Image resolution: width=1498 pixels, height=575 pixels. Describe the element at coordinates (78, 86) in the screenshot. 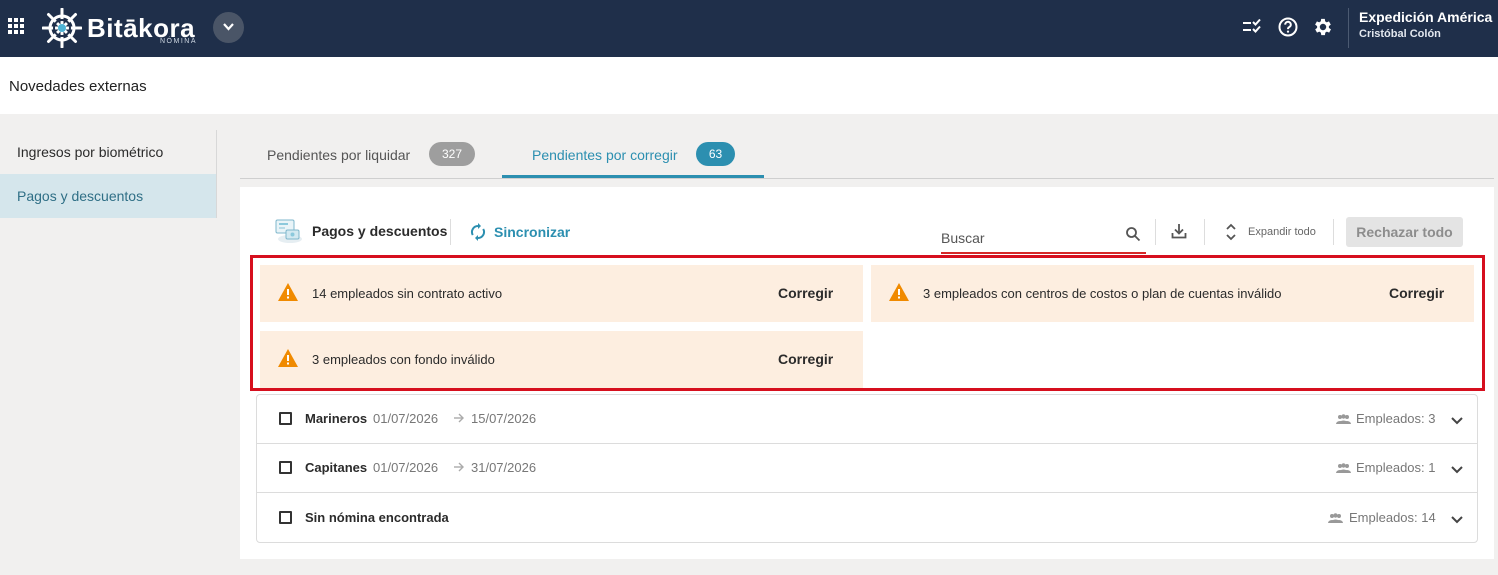

I see `page-title: Novedades externas` at that location.